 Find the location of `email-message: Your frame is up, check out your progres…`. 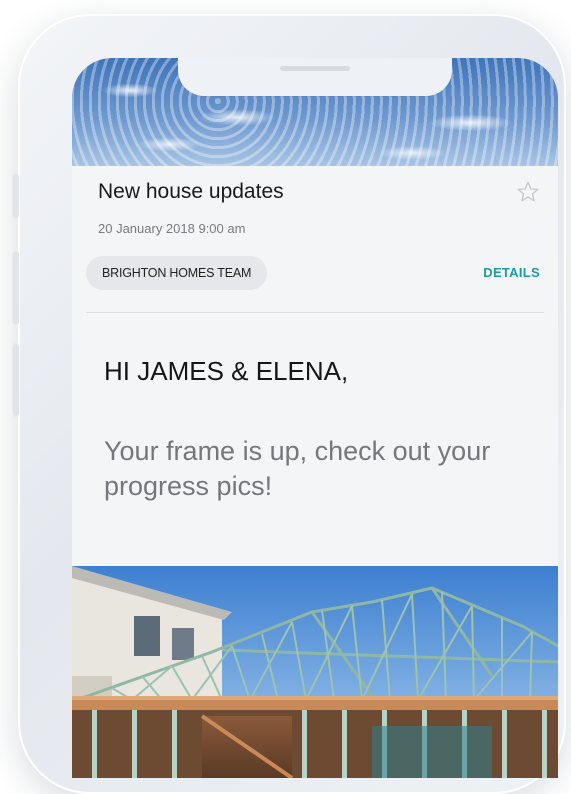

email-message: Your frame is up, check out your progres… is located at coordinates (297, 468).